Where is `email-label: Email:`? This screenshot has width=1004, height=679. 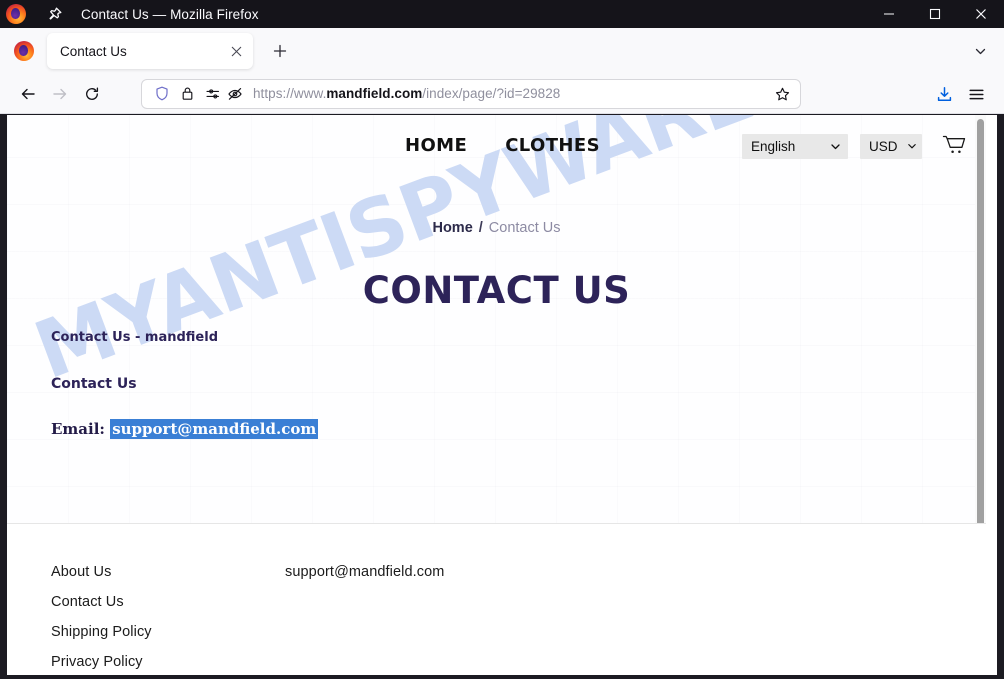 email-label: Email: is located at coordinates (78, 429).